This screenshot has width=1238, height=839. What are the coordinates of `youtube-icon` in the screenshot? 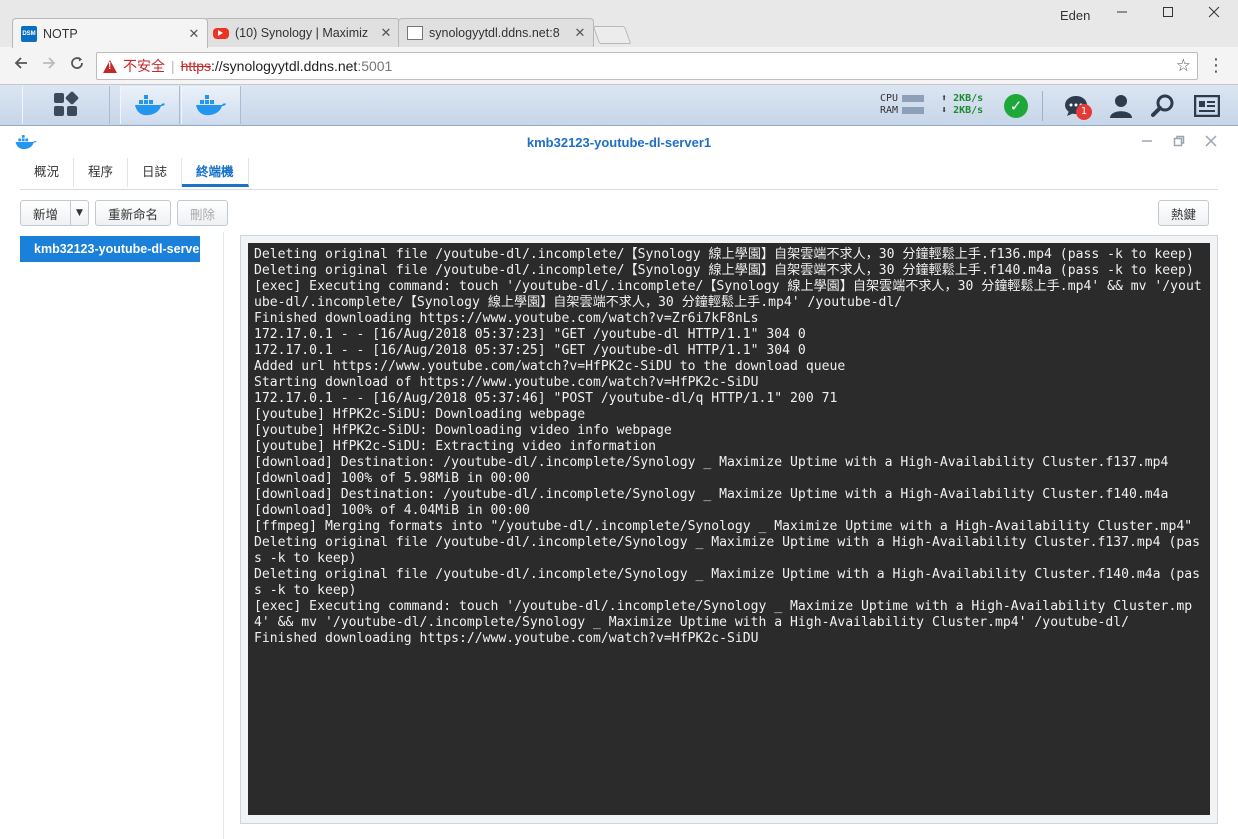 It's located at (221, 33).